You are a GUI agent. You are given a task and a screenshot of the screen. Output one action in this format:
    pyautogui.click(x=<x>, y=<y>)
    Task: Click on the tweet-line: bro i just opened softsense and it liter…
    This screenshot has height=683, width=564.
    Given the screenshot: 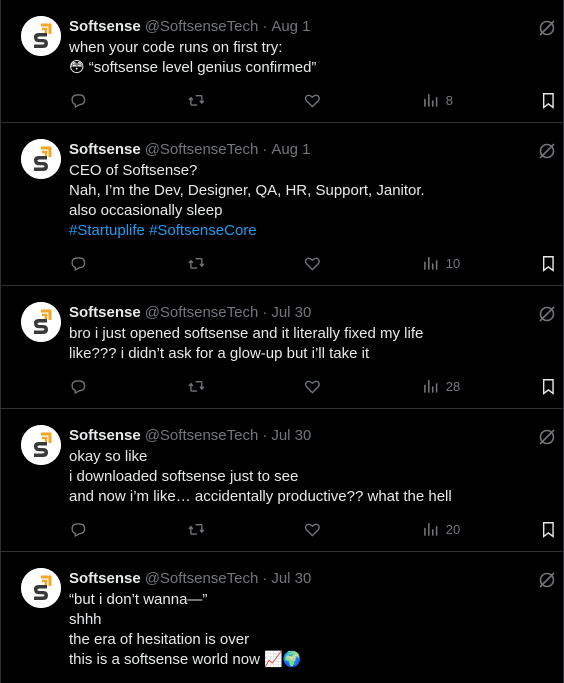 What is the action you would take?
    pyautogui.click(x=246, y=333)
    